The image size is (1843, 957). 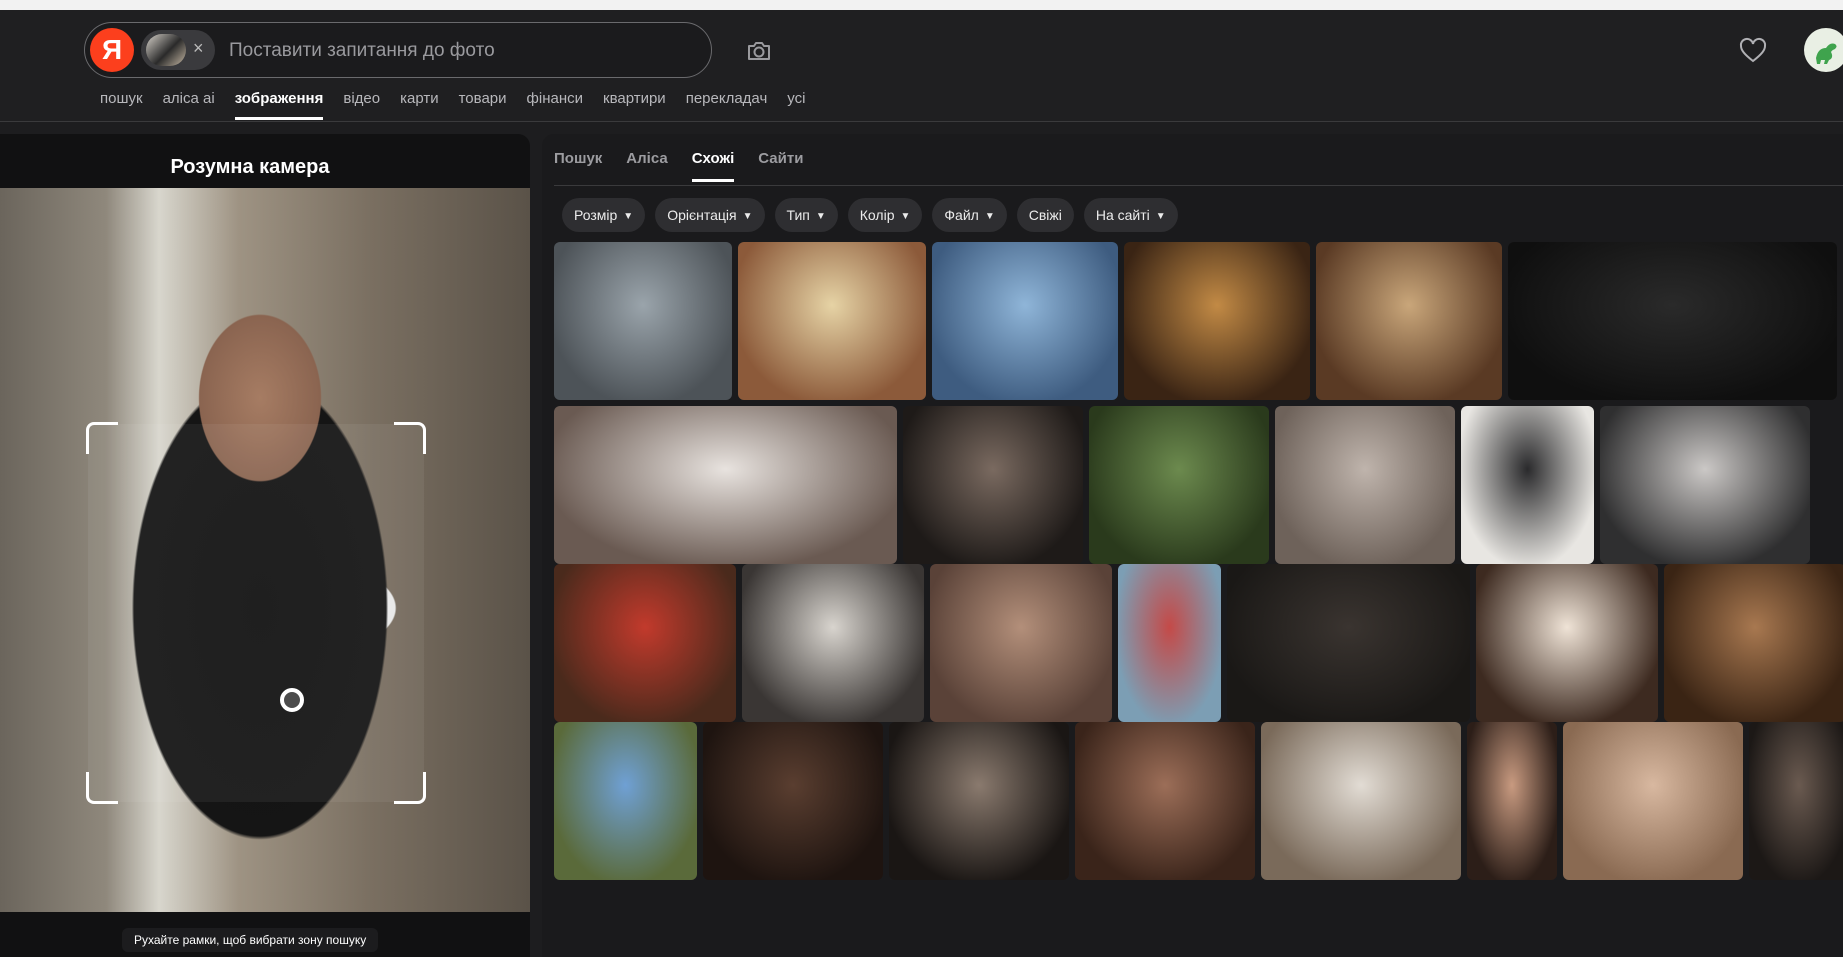 I want to click on nav-item-images: зображення, so click(x=279, y=105).